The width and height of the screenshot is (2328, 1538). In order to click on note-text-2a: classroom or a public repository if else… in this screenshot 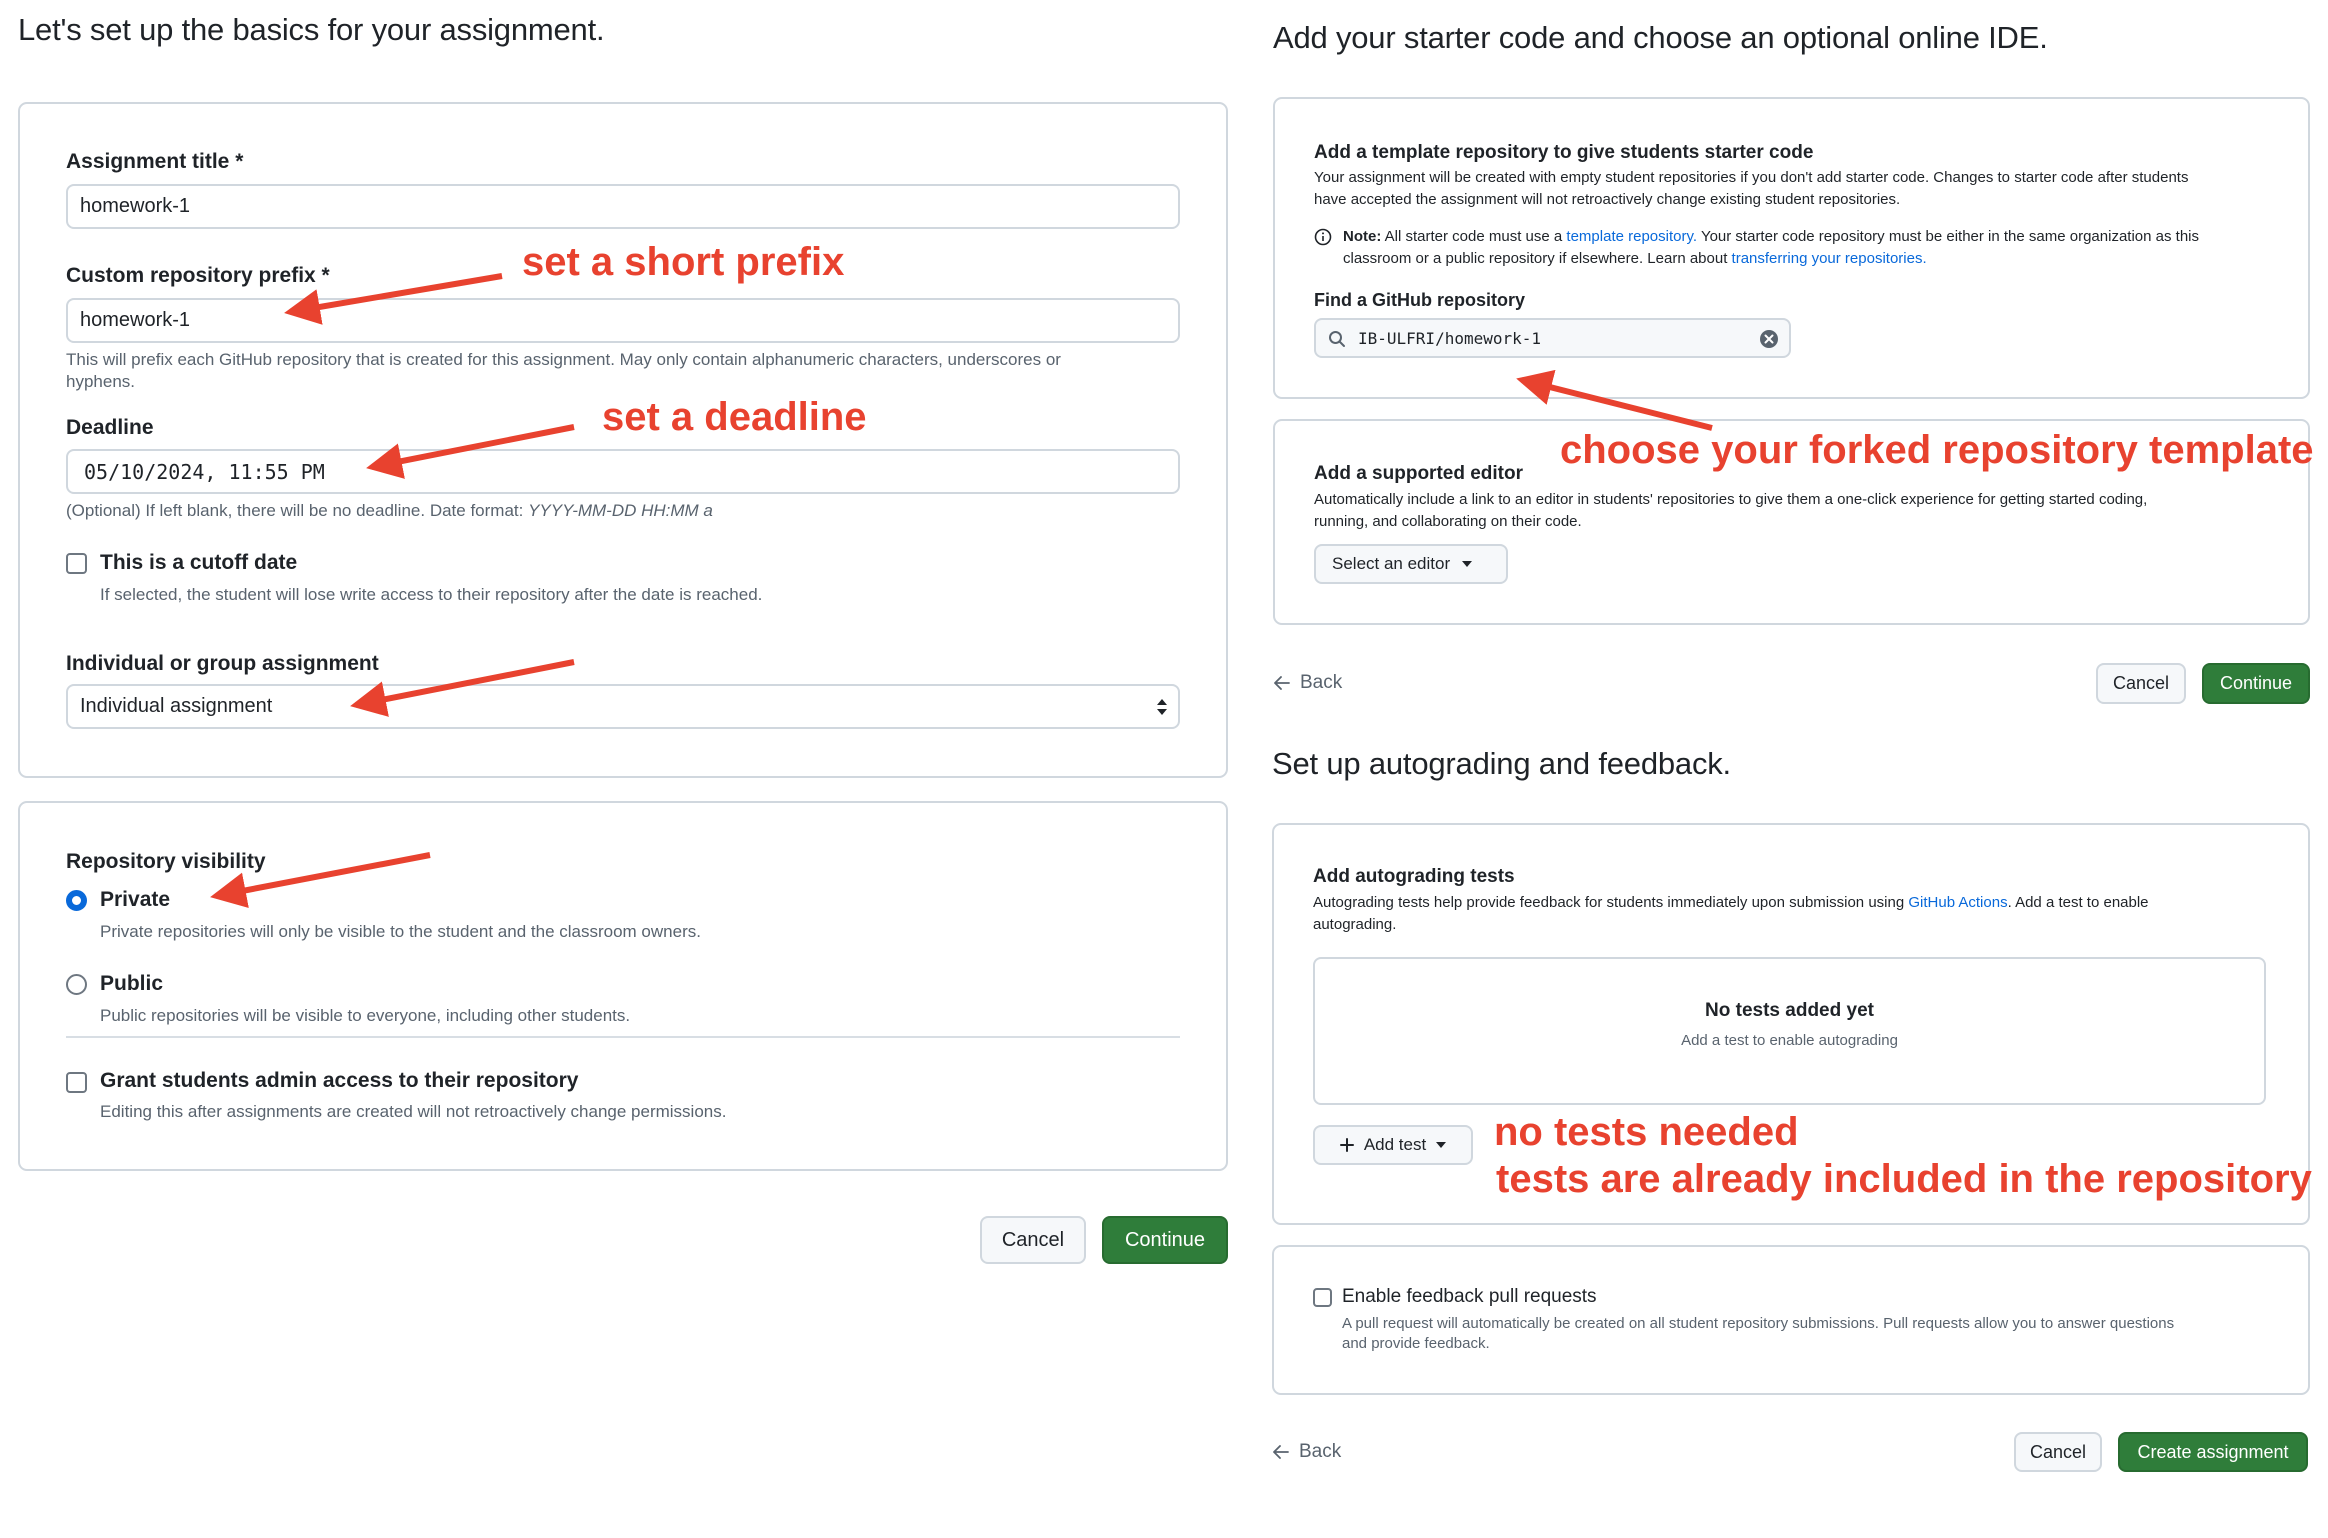, I will do `click(1535, 258)`.